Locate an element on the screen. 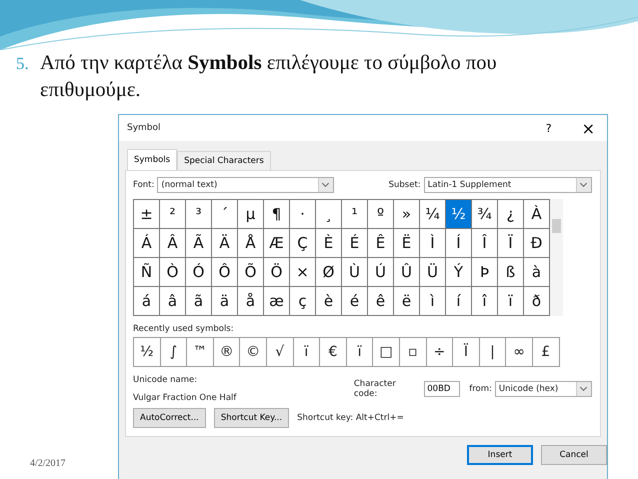 The image size is (638, 479). symbol-cell: ± is located at coordinates (147, 214).